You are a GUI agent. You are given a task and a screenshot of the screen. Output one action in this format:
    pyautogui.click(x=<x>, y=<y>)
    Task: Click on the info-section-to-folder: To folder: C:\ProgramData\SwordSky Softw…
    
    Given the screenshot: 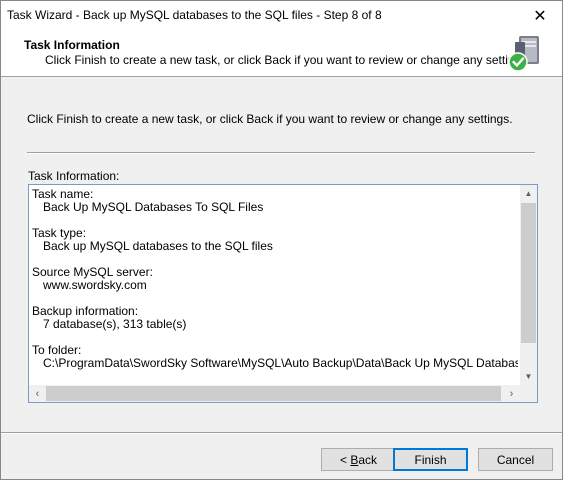 What is the action you would take?
    pyautogui.click(x=275, y=357)
    